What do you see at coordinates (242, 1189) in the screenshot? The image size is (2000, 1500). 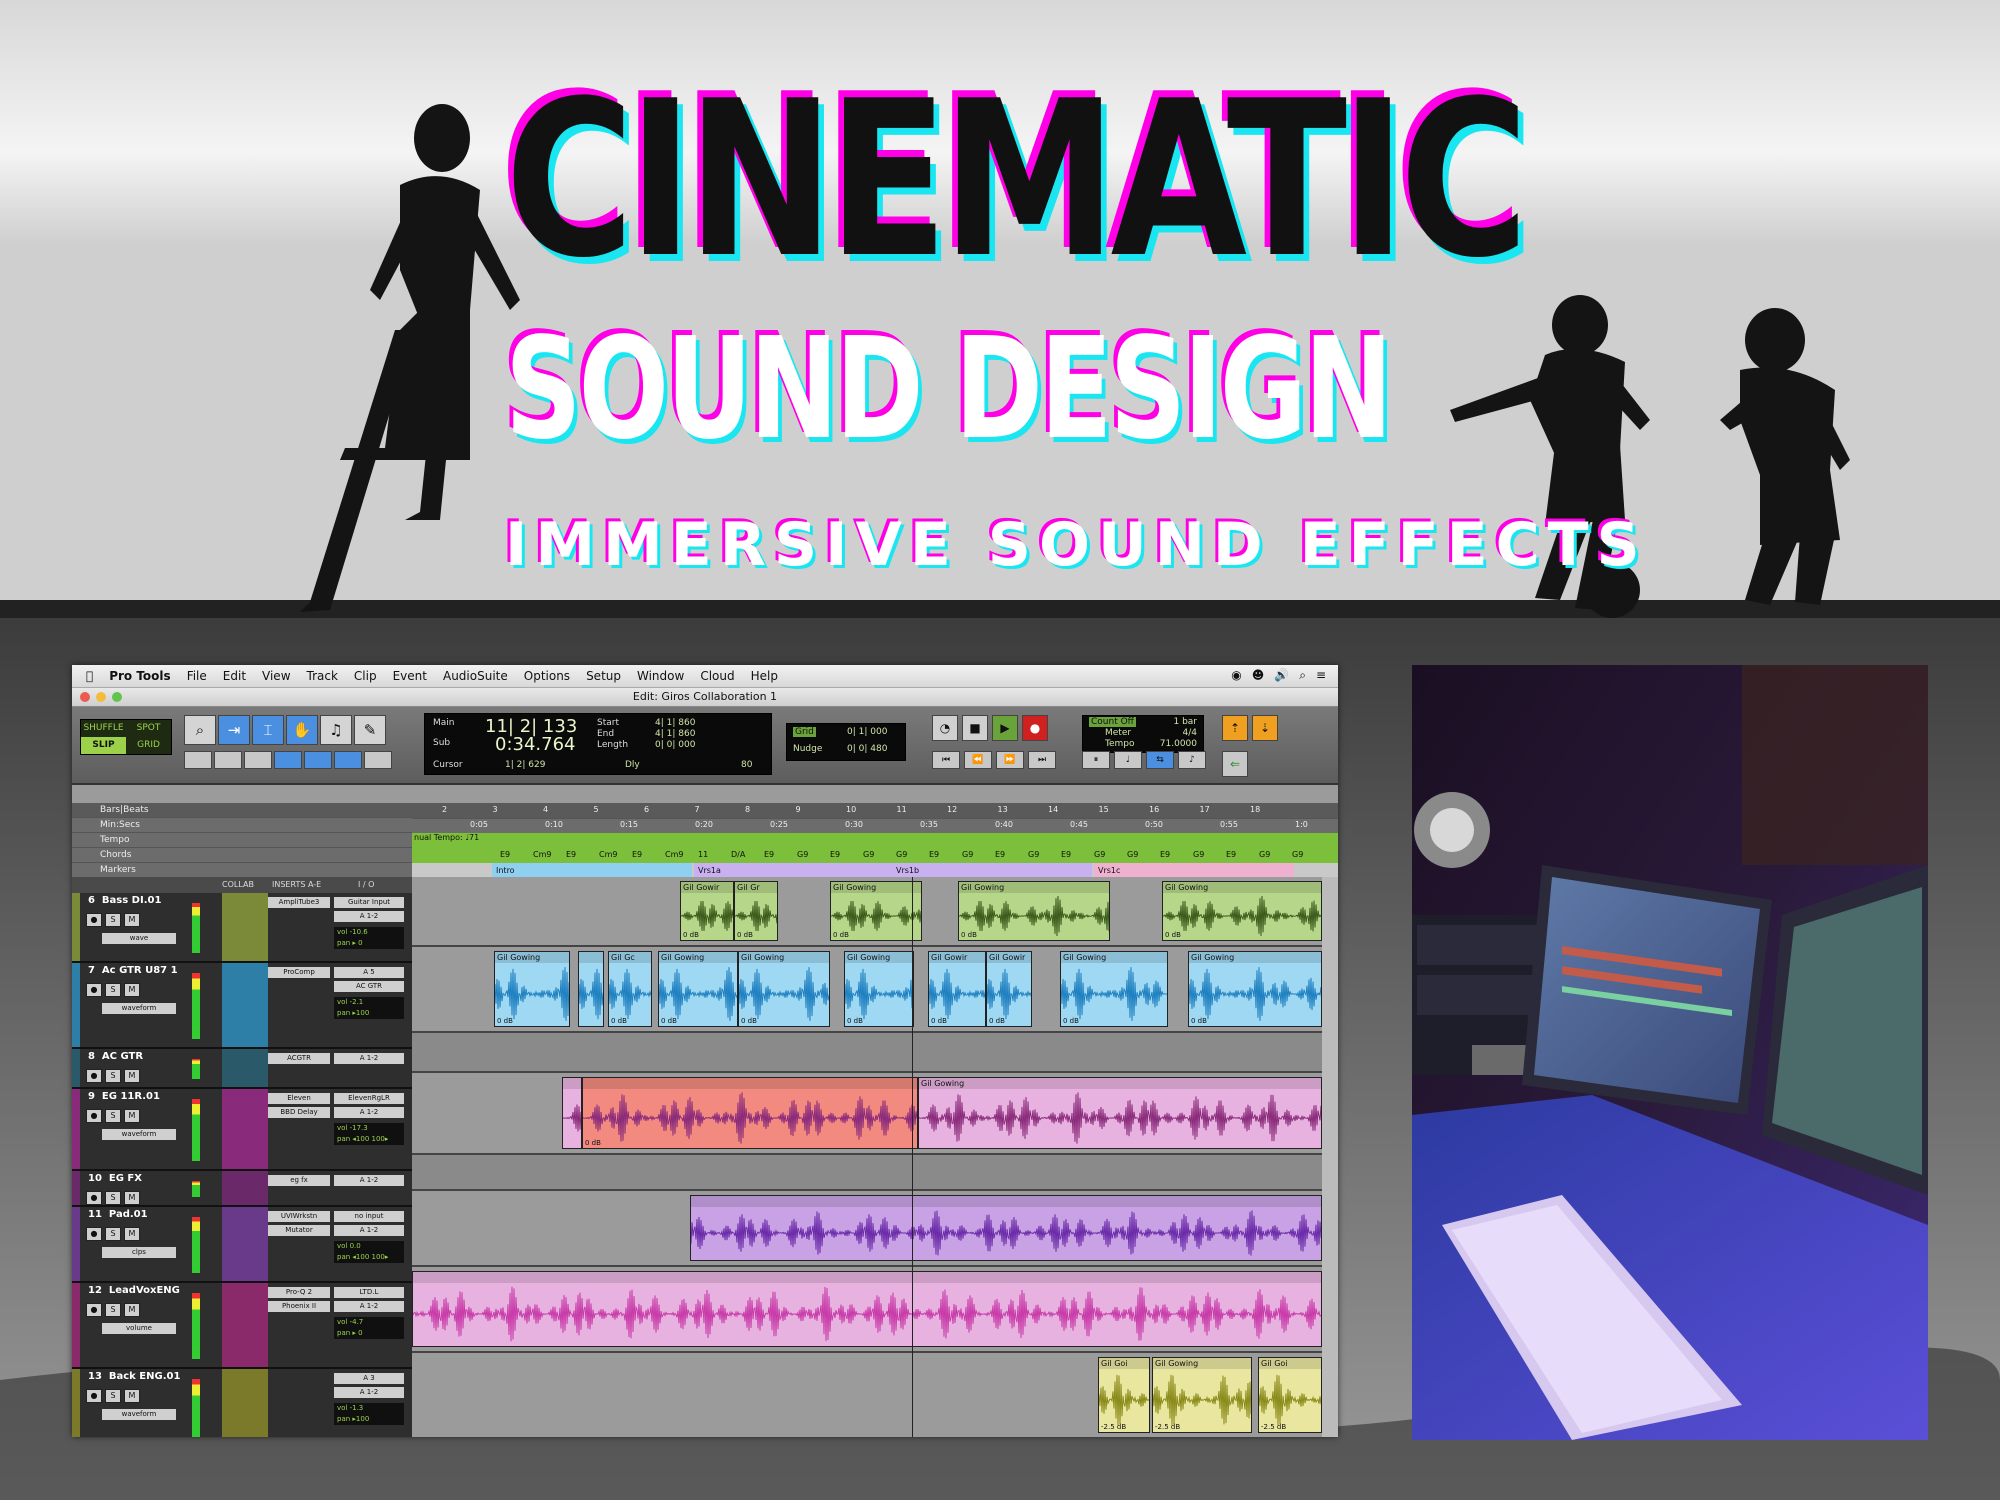 I see `track-header: 10 EG FX ● S M eg fx A 1-2` at bounding box center [242, 1189].